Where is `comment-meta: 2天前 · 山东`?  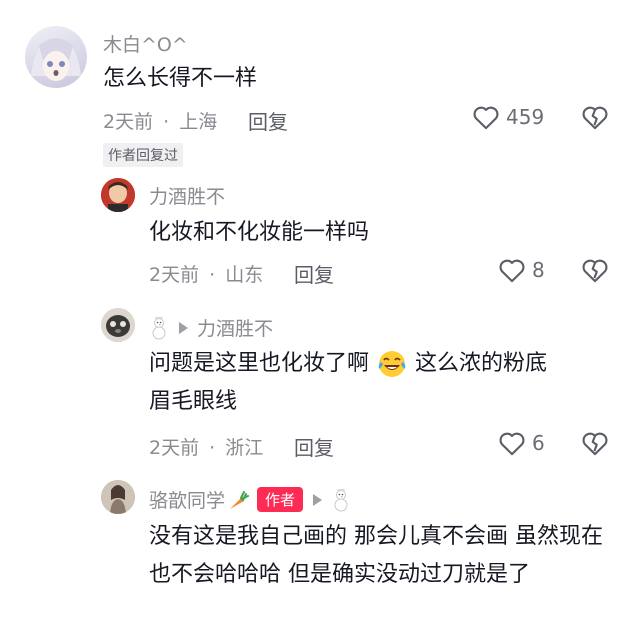
comment-meta: 2天前 · 山东 is located at coordinates (206, 273).